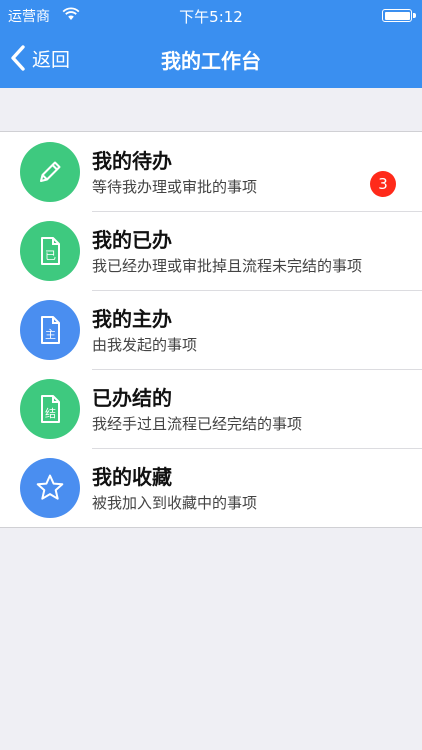 The width and height of the screenshot is (422, 750). I want to click on document-finished-icon: 结, so click(50, 409).